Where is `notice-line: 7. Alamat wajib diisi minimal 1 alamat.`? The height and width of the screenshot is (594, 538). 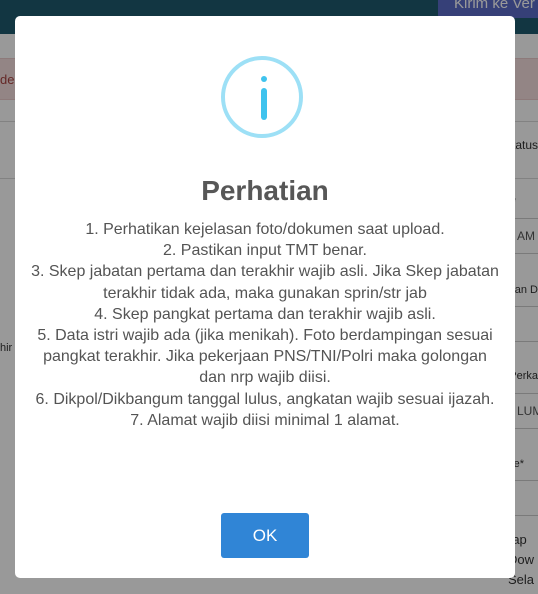
notice-line: 7. Alamat wajib diisi minimal 1 alamat. is located at coordinates (265, 420).